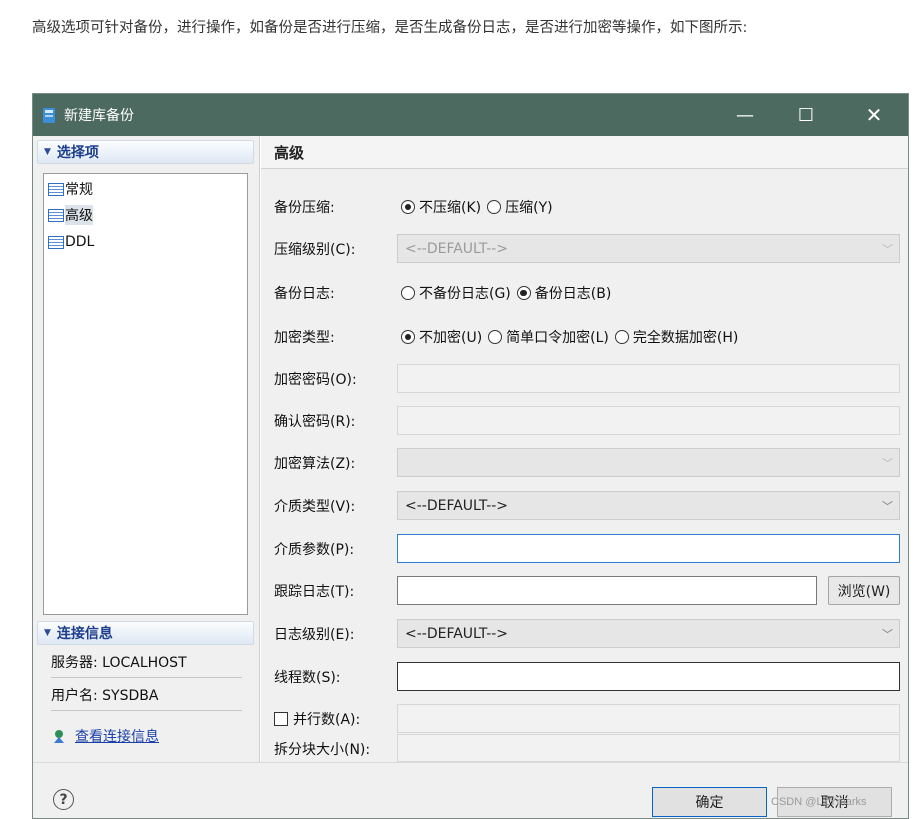  Describe the element at coordinates (457, 505) in the screenshot. I see `media-type-value: <--DEFAULT-->` at that location.